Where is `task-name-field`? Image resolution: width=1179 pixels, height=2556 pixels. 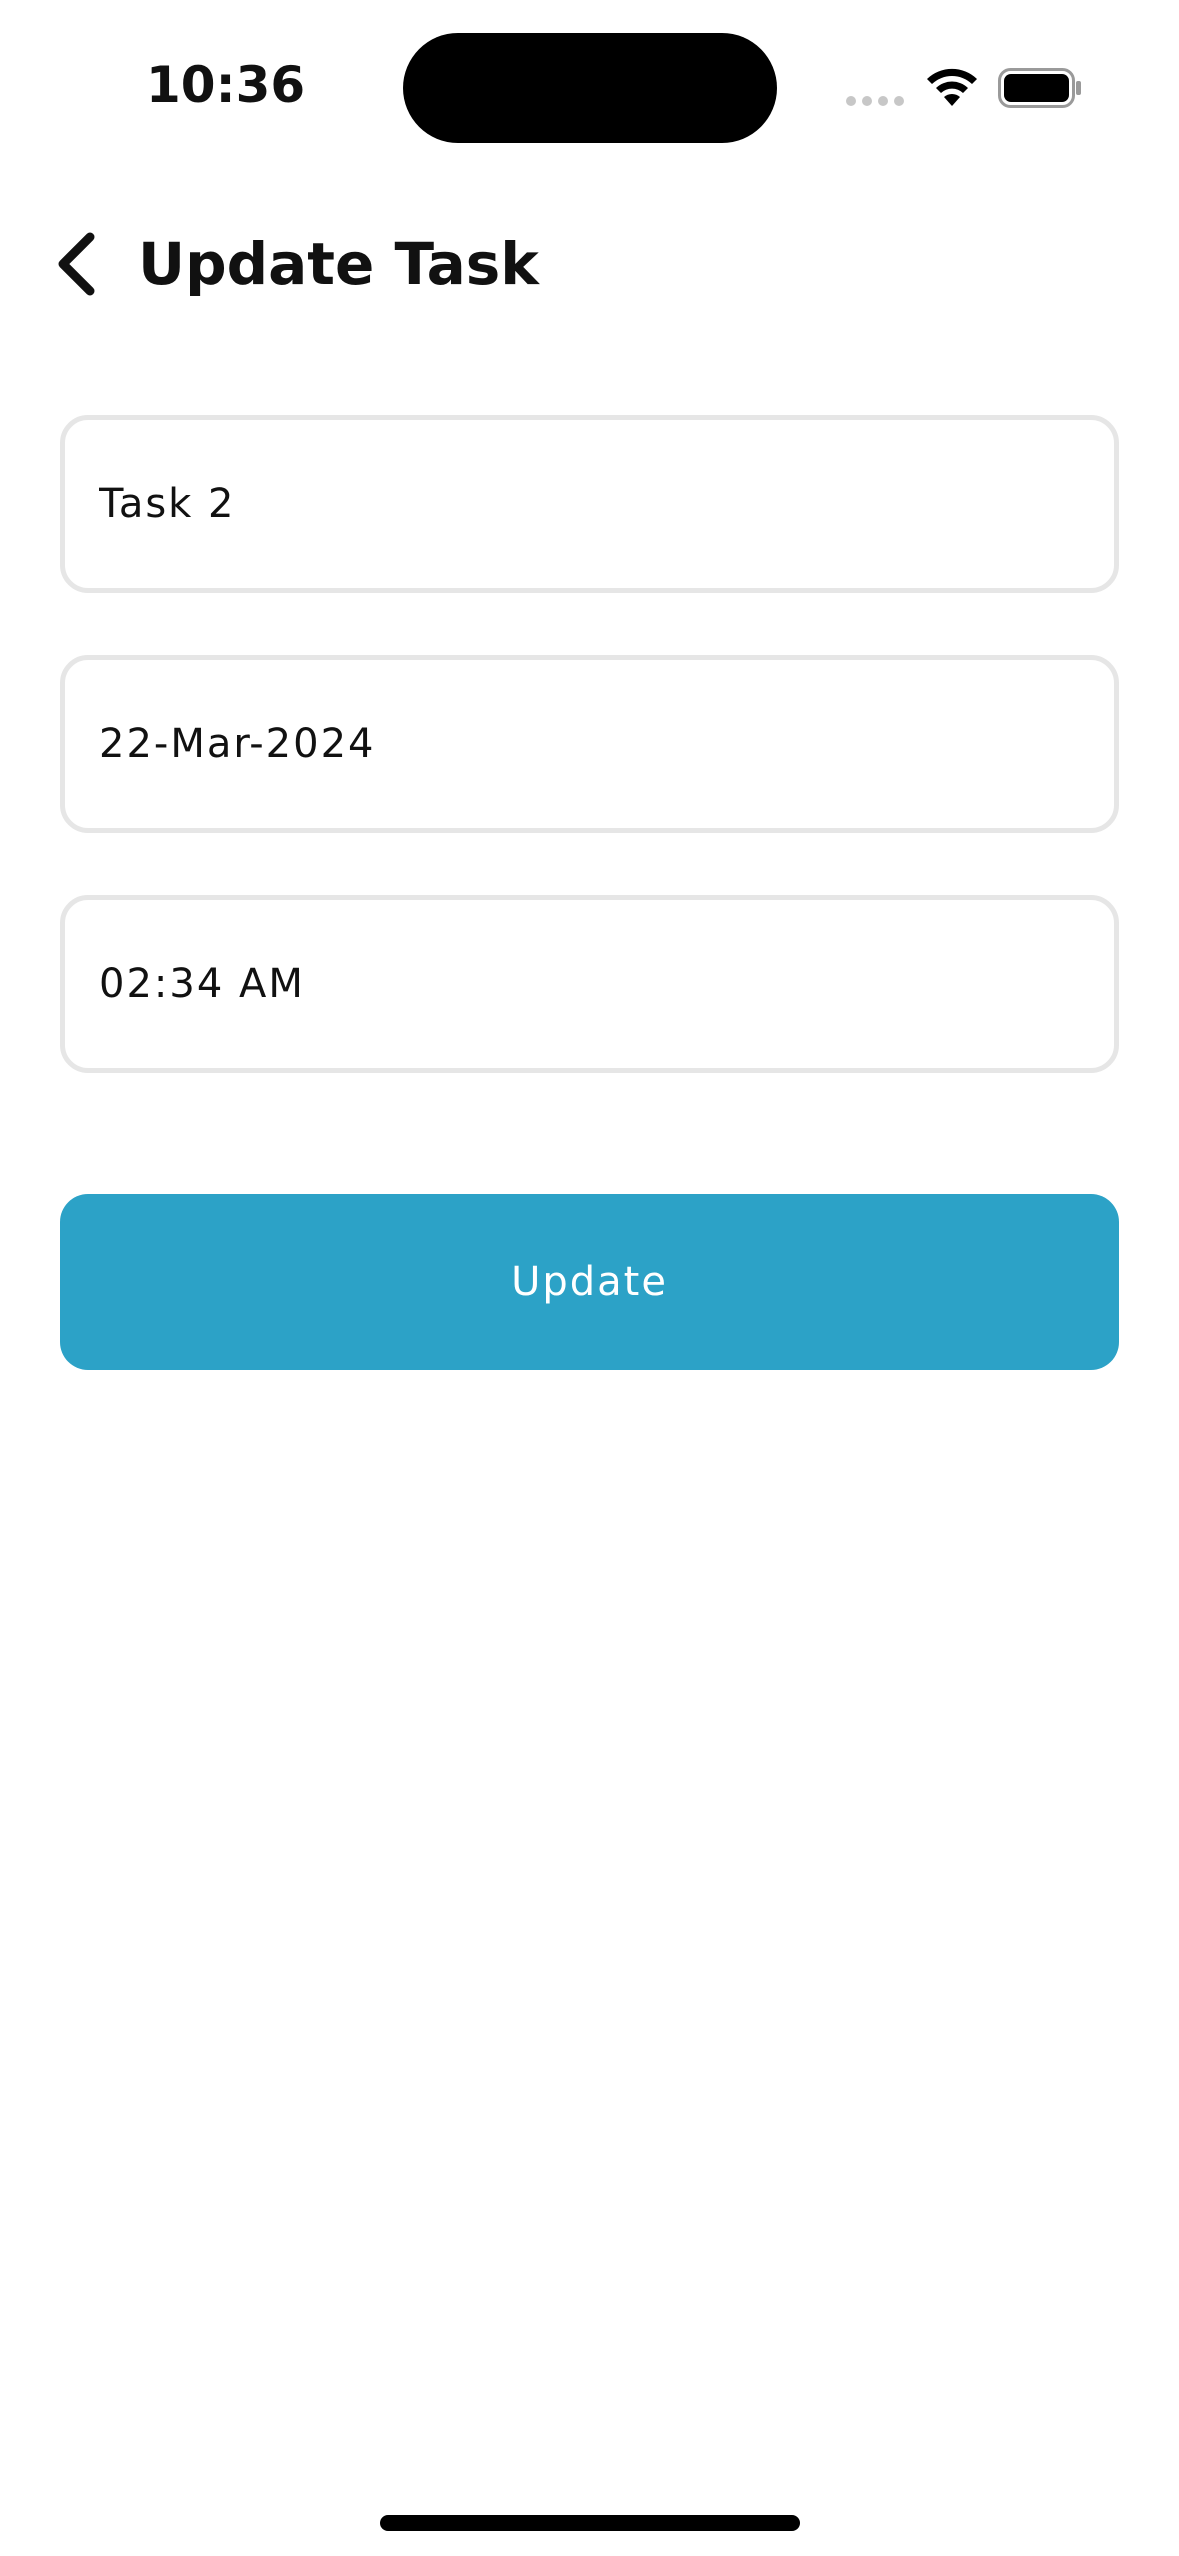
task-name-field is located at coordinates (589, 504).